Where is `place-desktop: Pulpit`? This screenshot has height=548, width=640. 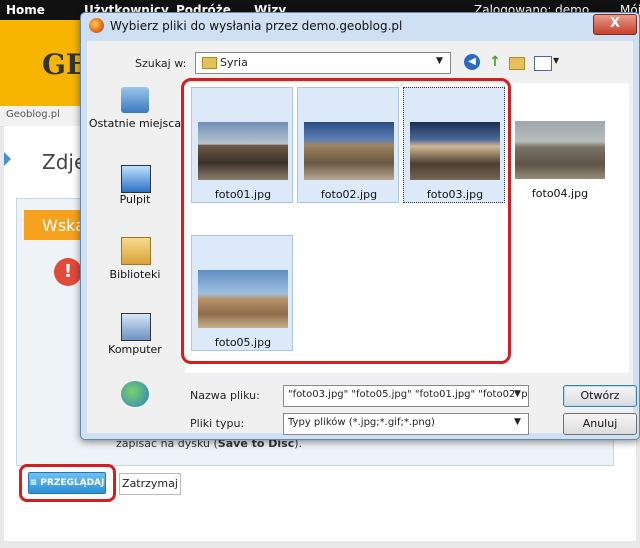
place-desktop: Pulpit is located at coordinates (135, 199).